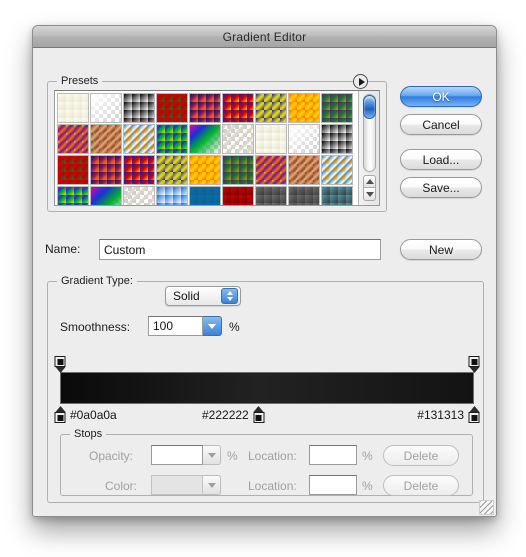 The image size is (526, 557). What do you see at coordinates (240, 249) in the screenshot?
I see `name-input: Custom` at bounding box center [240, 249].